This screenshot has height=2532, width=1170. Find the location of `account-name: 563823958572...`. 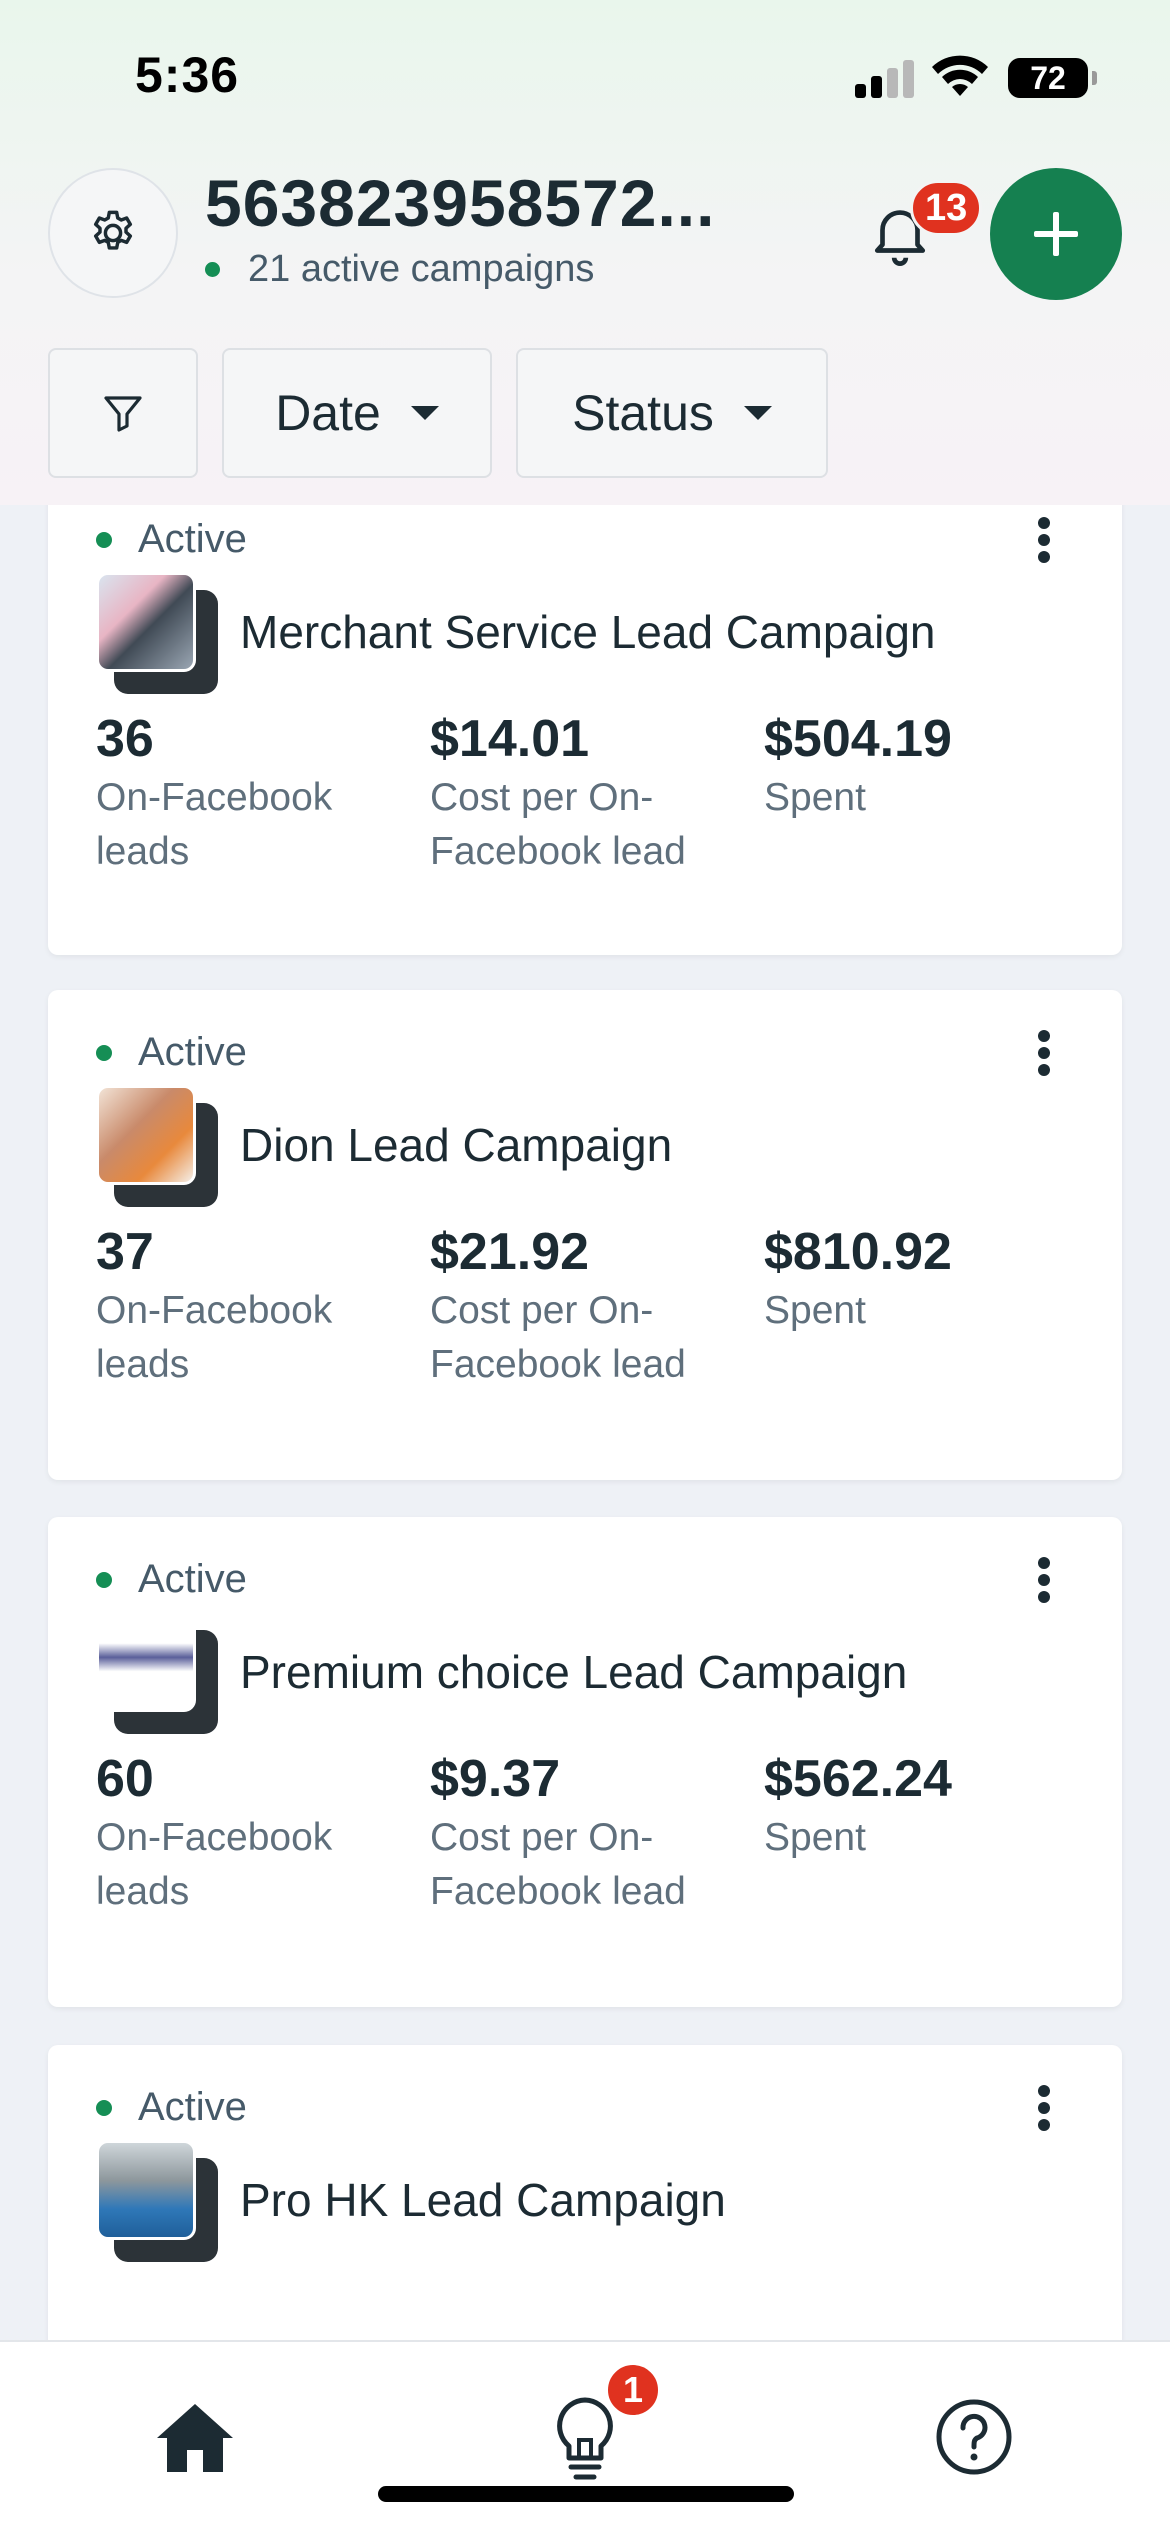

account-name: 563823958572... is located at coordinates (505, 203).